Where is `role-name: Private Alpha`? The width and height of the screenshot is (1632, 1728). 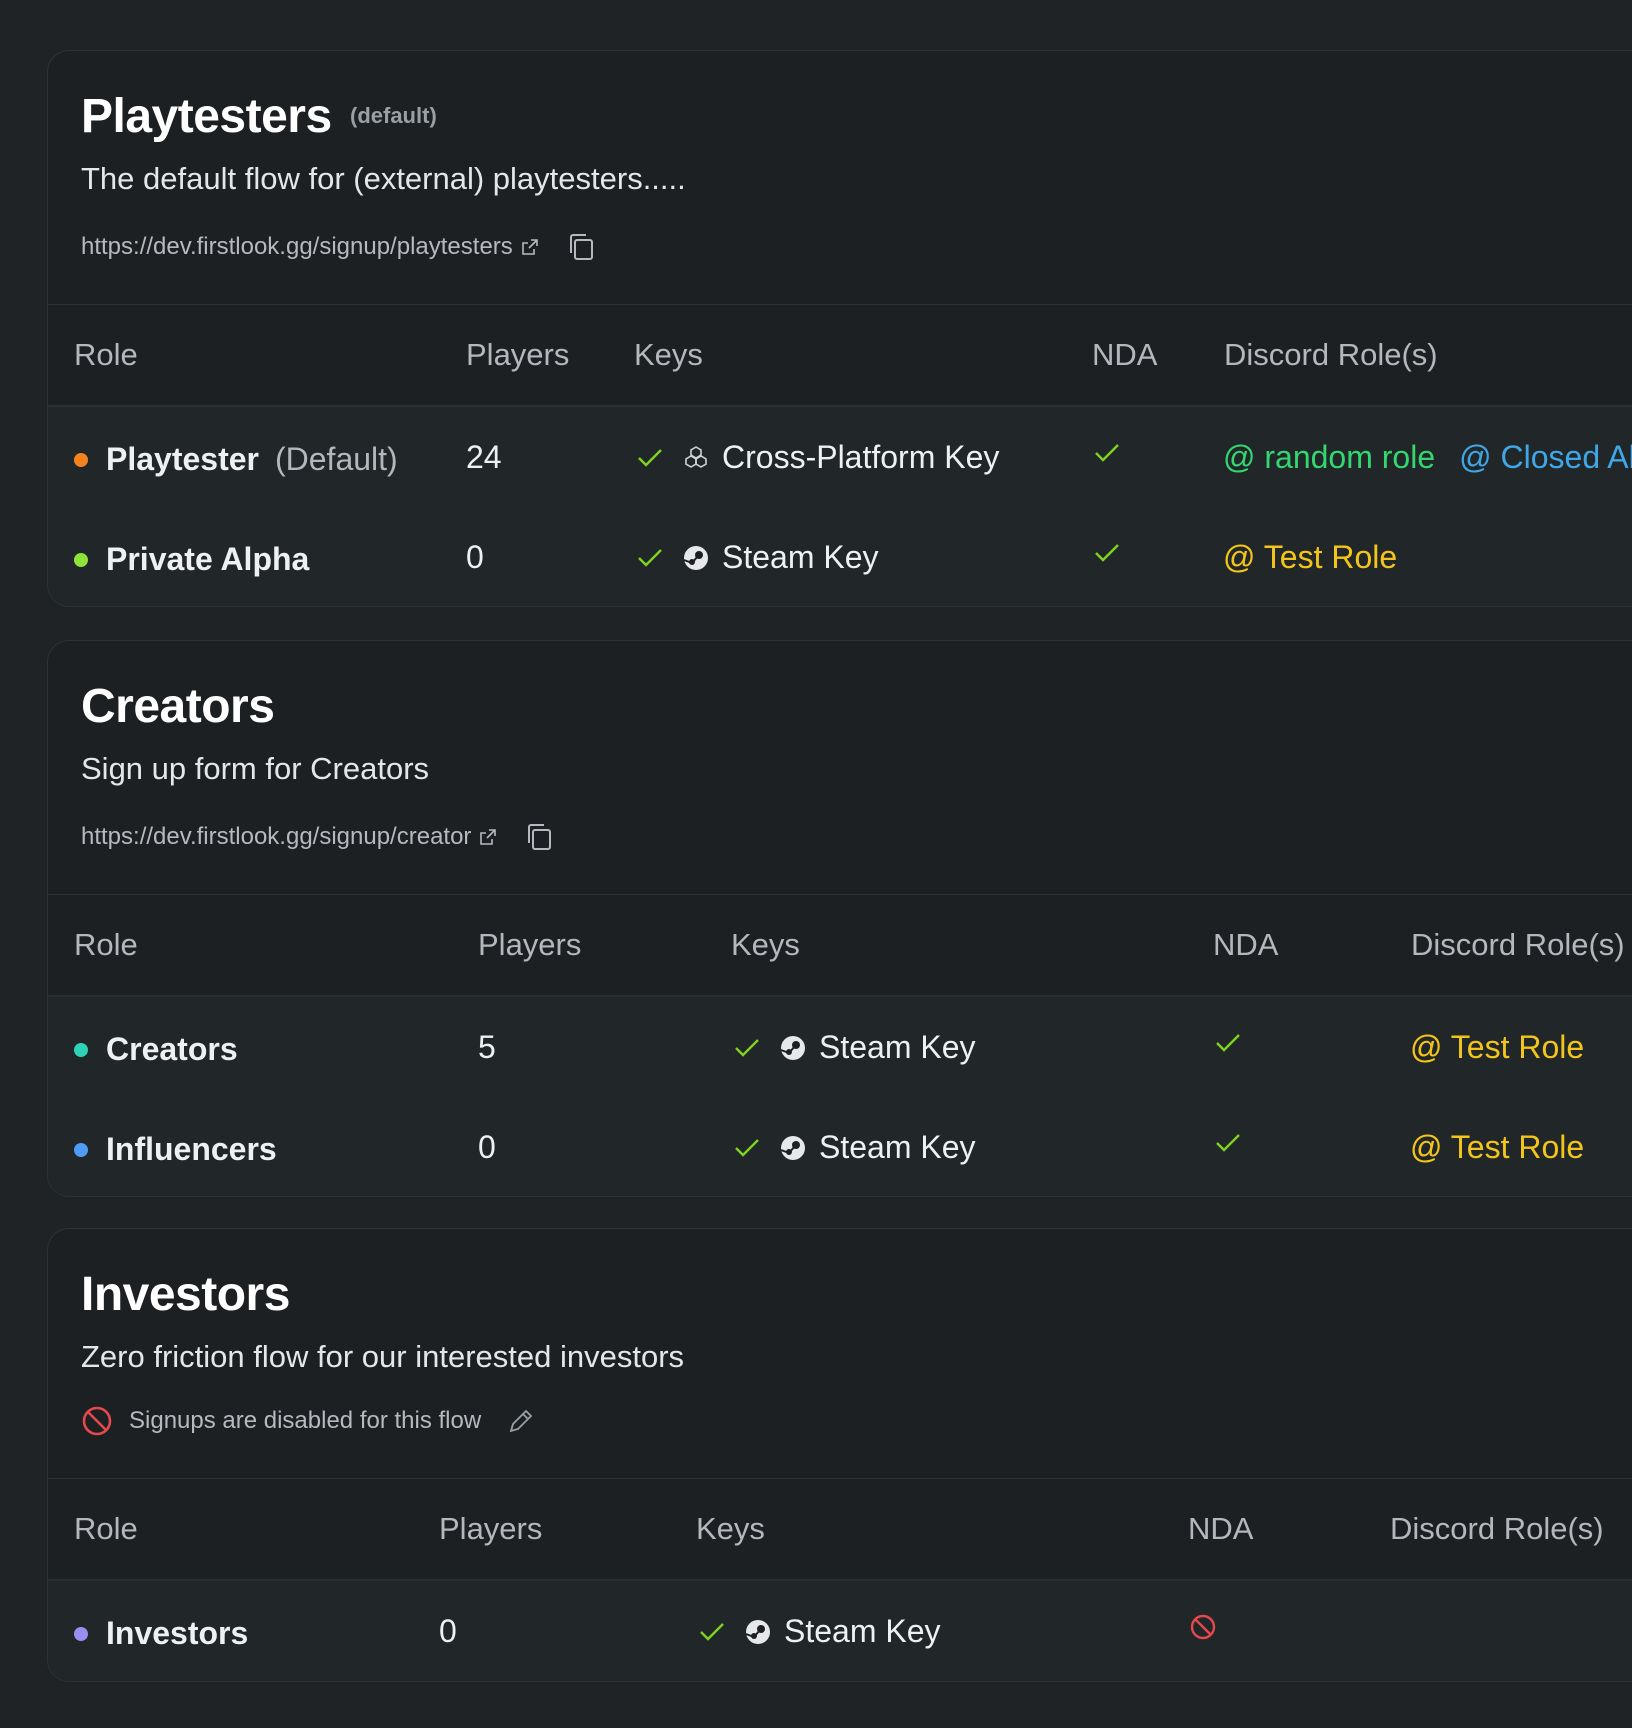
role-name: Private Alpha is located at coordinates (191, 559).